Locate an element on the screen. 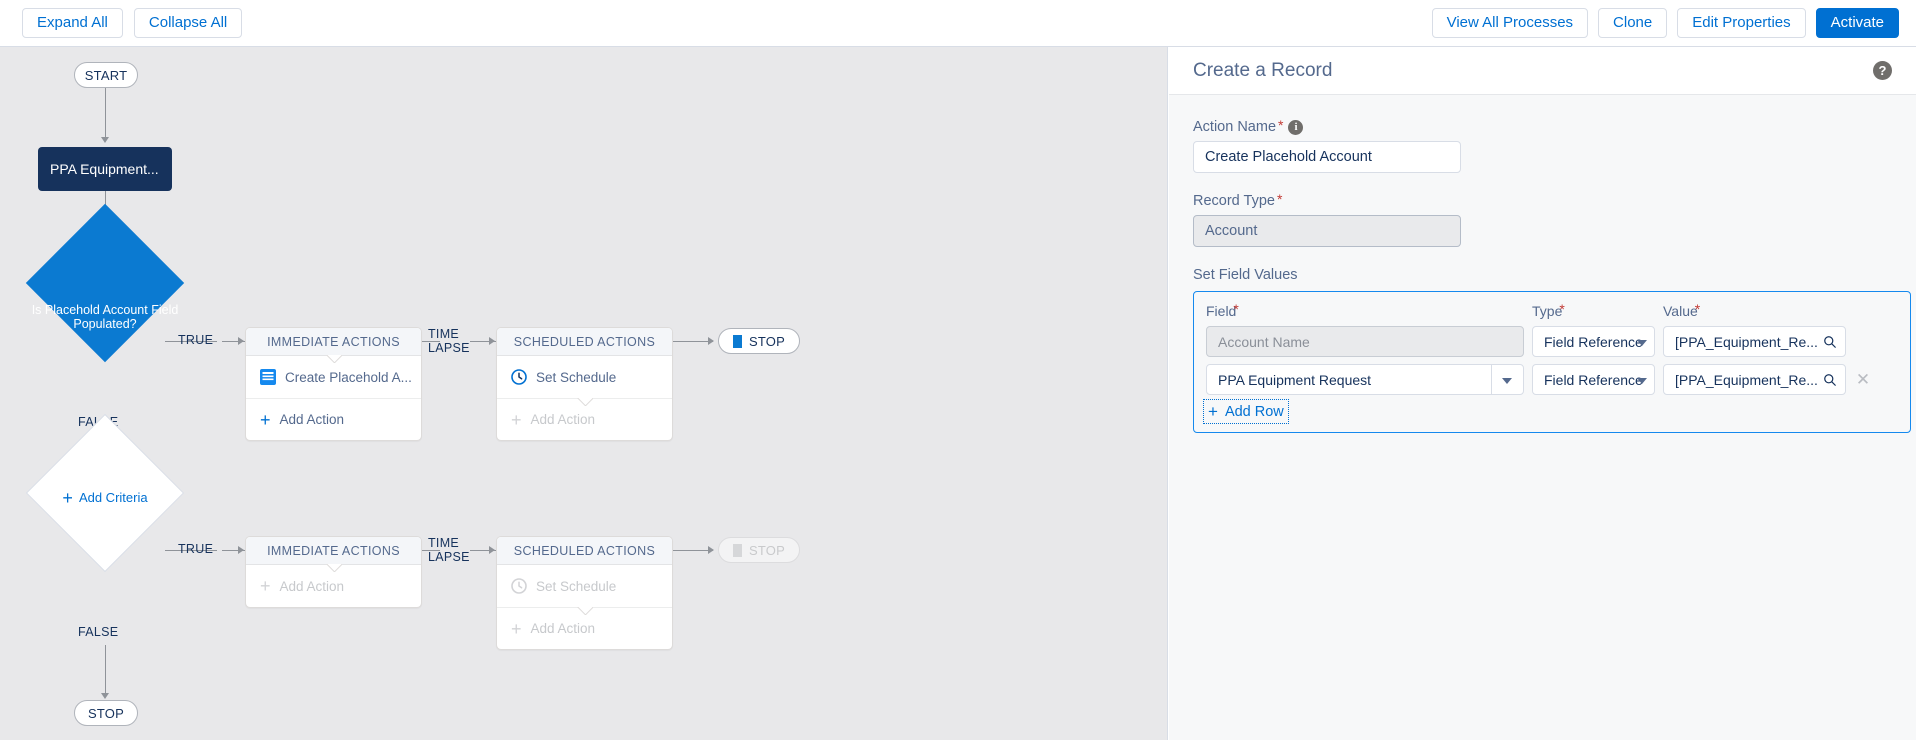 This screenshot has width=1916, height=740. stop-node-1: STOP is located at coordinates (759, 341).